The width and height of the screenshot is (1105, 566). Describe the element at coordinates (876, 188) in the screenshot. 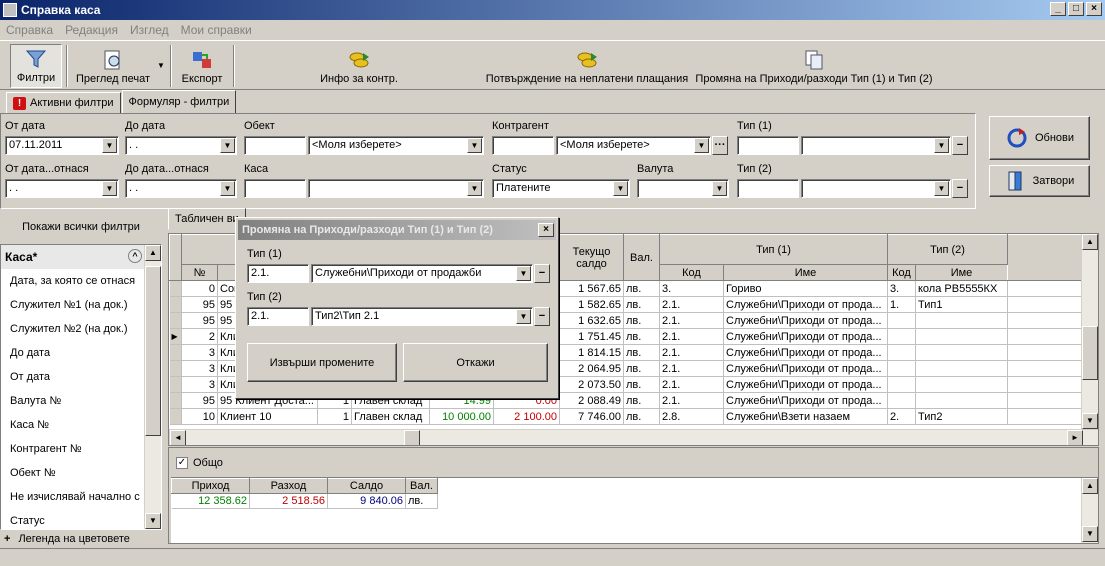

I see `type2-select: ▼` at that location.